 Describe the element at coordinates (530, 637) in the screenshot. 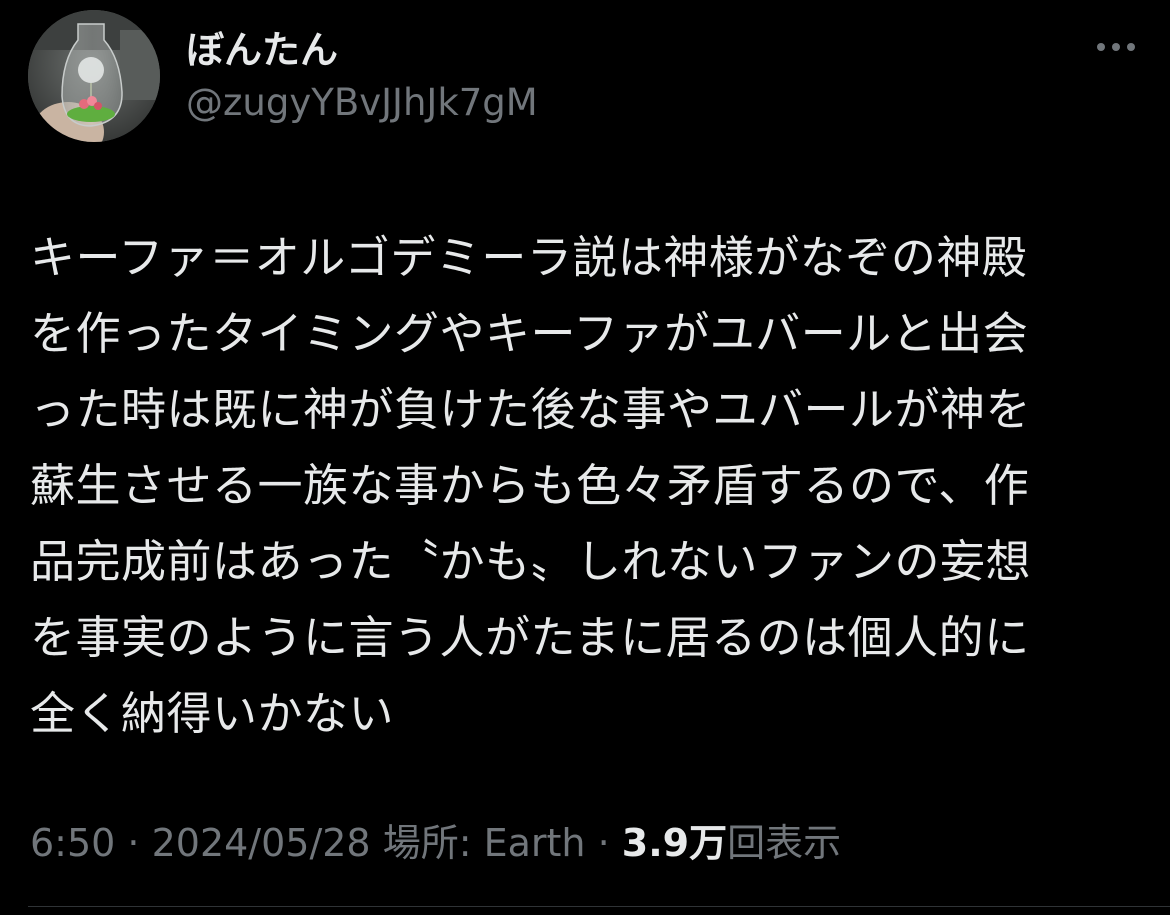

I see `tweet-text-line: を事実のように言う人がたまに居るのは個人的に` at that location.